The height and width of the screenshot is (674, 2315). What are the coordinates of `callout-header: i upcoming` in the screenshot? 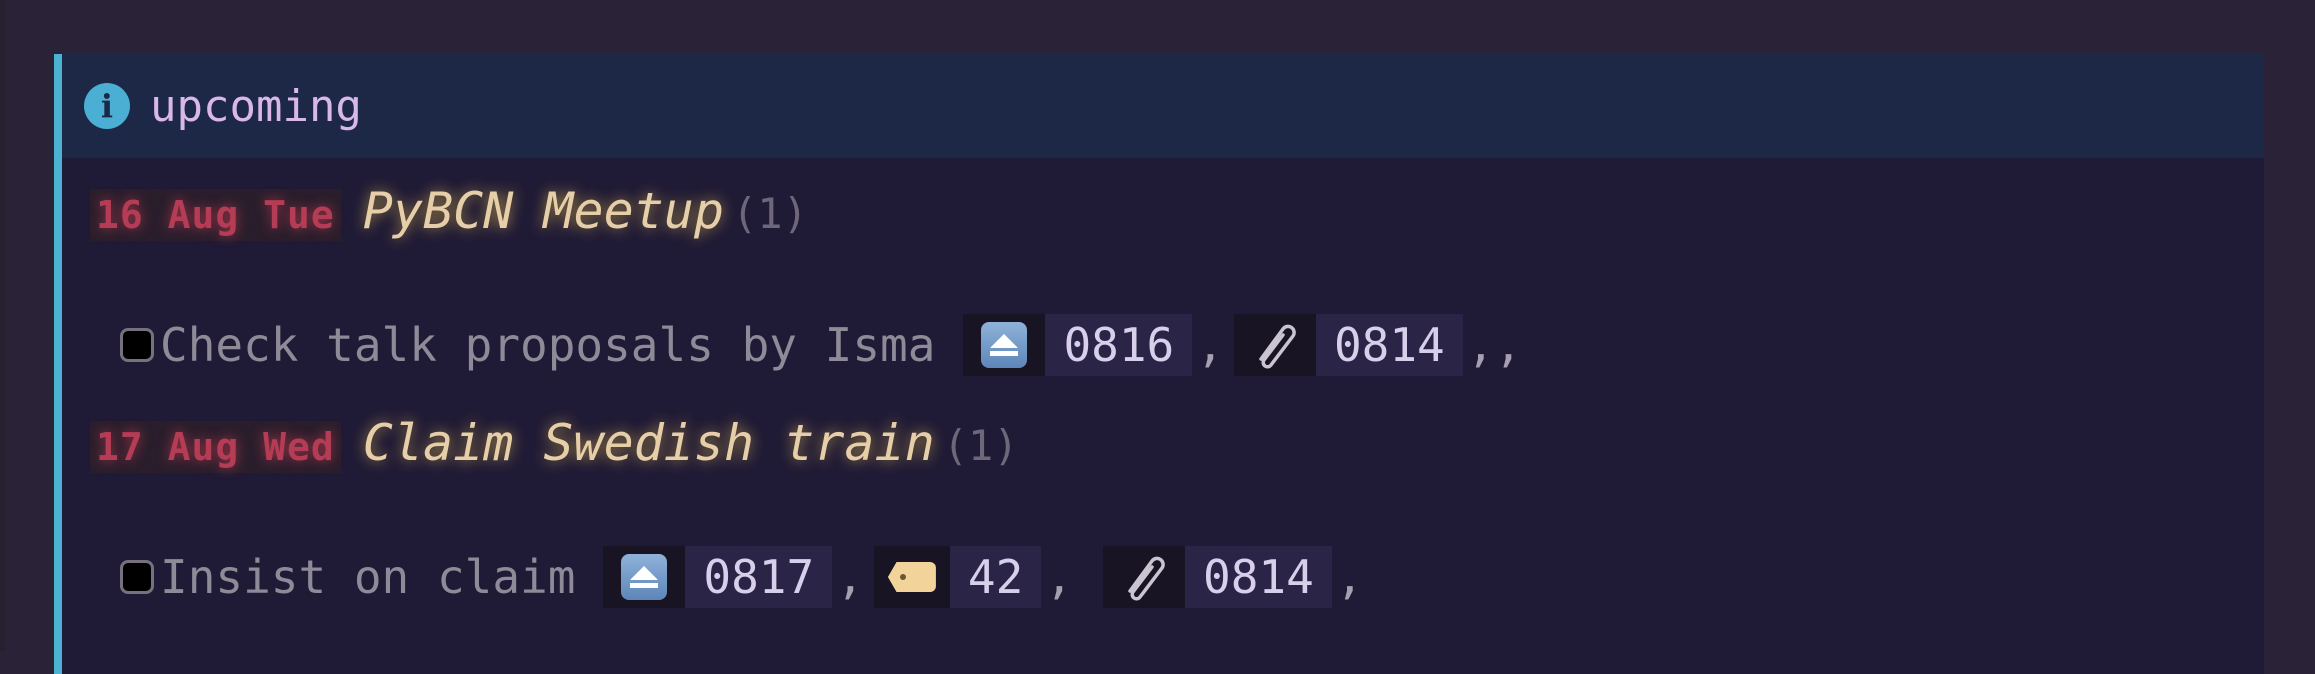 It's located at (1163, 106).